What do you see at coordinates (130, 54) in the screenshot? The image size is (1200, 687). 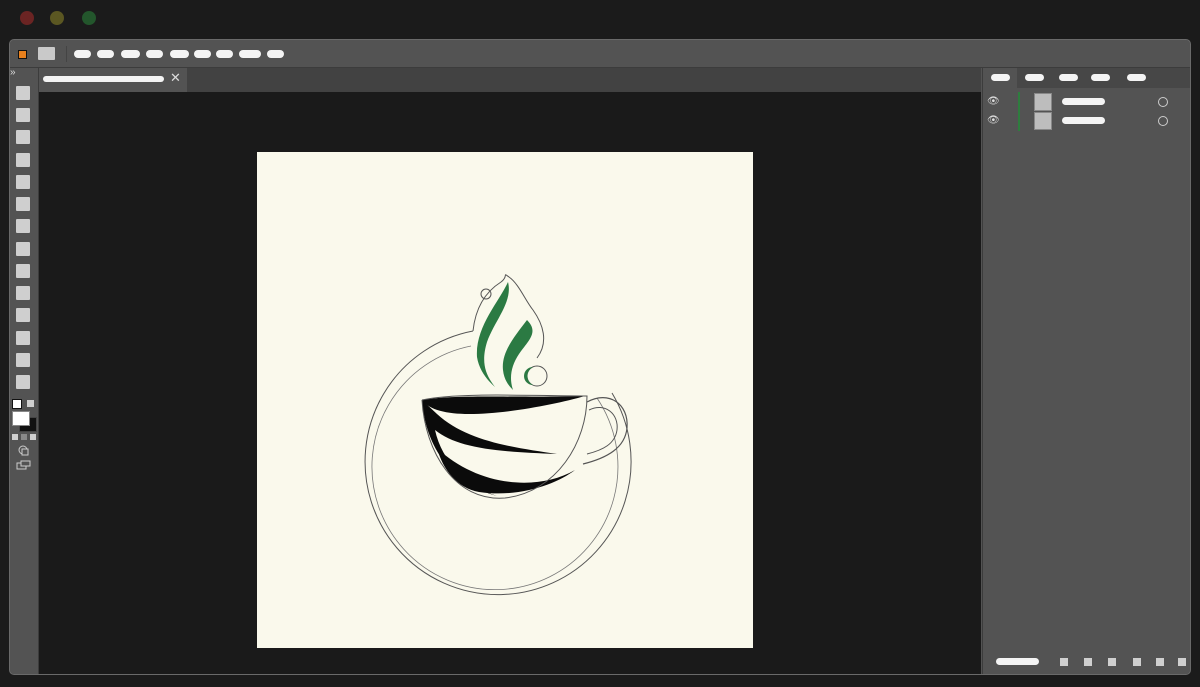 I see `menu-item-object` at bounding box center [130, 54].